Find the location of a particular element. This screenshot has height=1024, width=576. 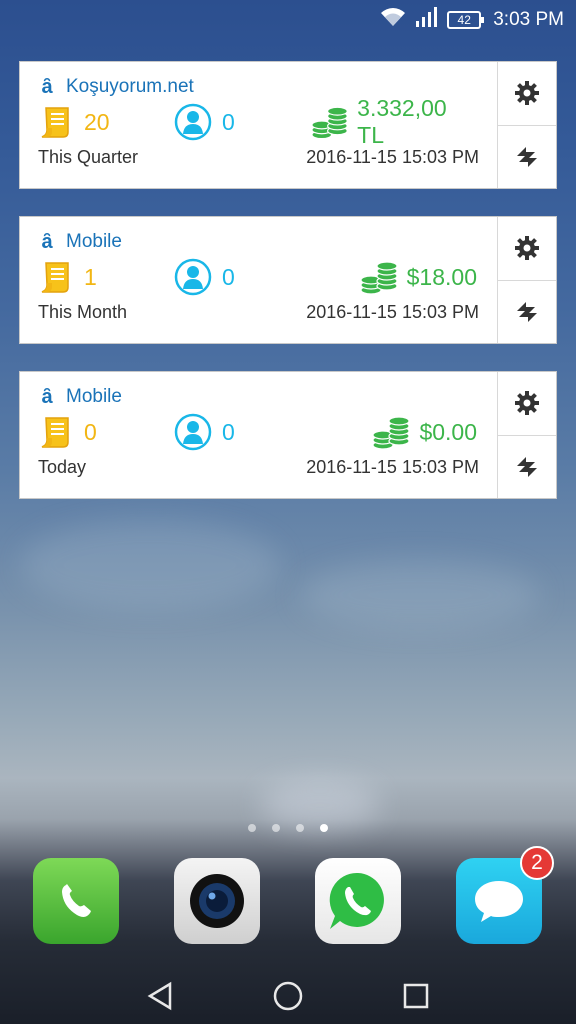

amount-stat: 3.332,00 TL is located at coordinates (394, 122).